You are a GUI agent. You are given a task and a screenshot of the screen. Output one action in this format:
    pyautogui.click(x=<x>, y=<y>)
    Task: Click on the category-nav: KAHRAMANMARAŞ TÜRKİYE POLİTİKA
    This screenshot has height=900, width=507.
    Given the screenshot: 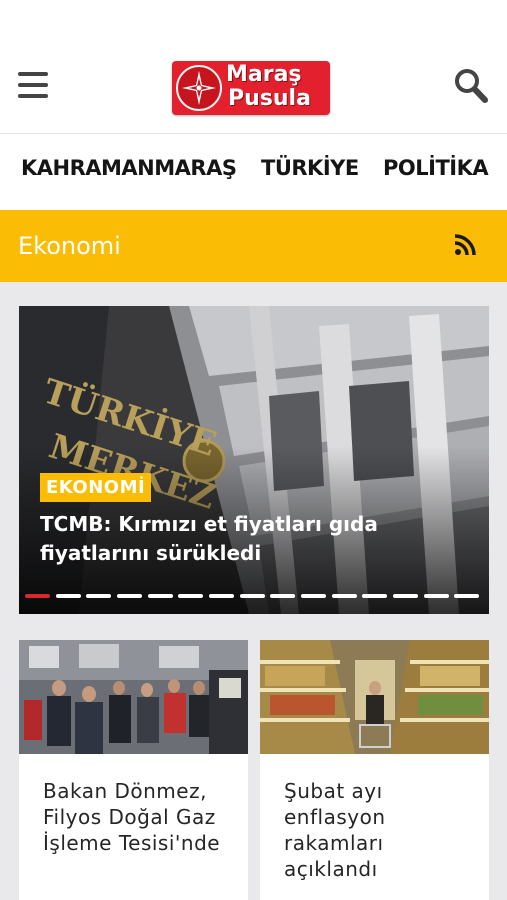 What is the action you would take?
    pyautogui.click(x=253, y=172)
    